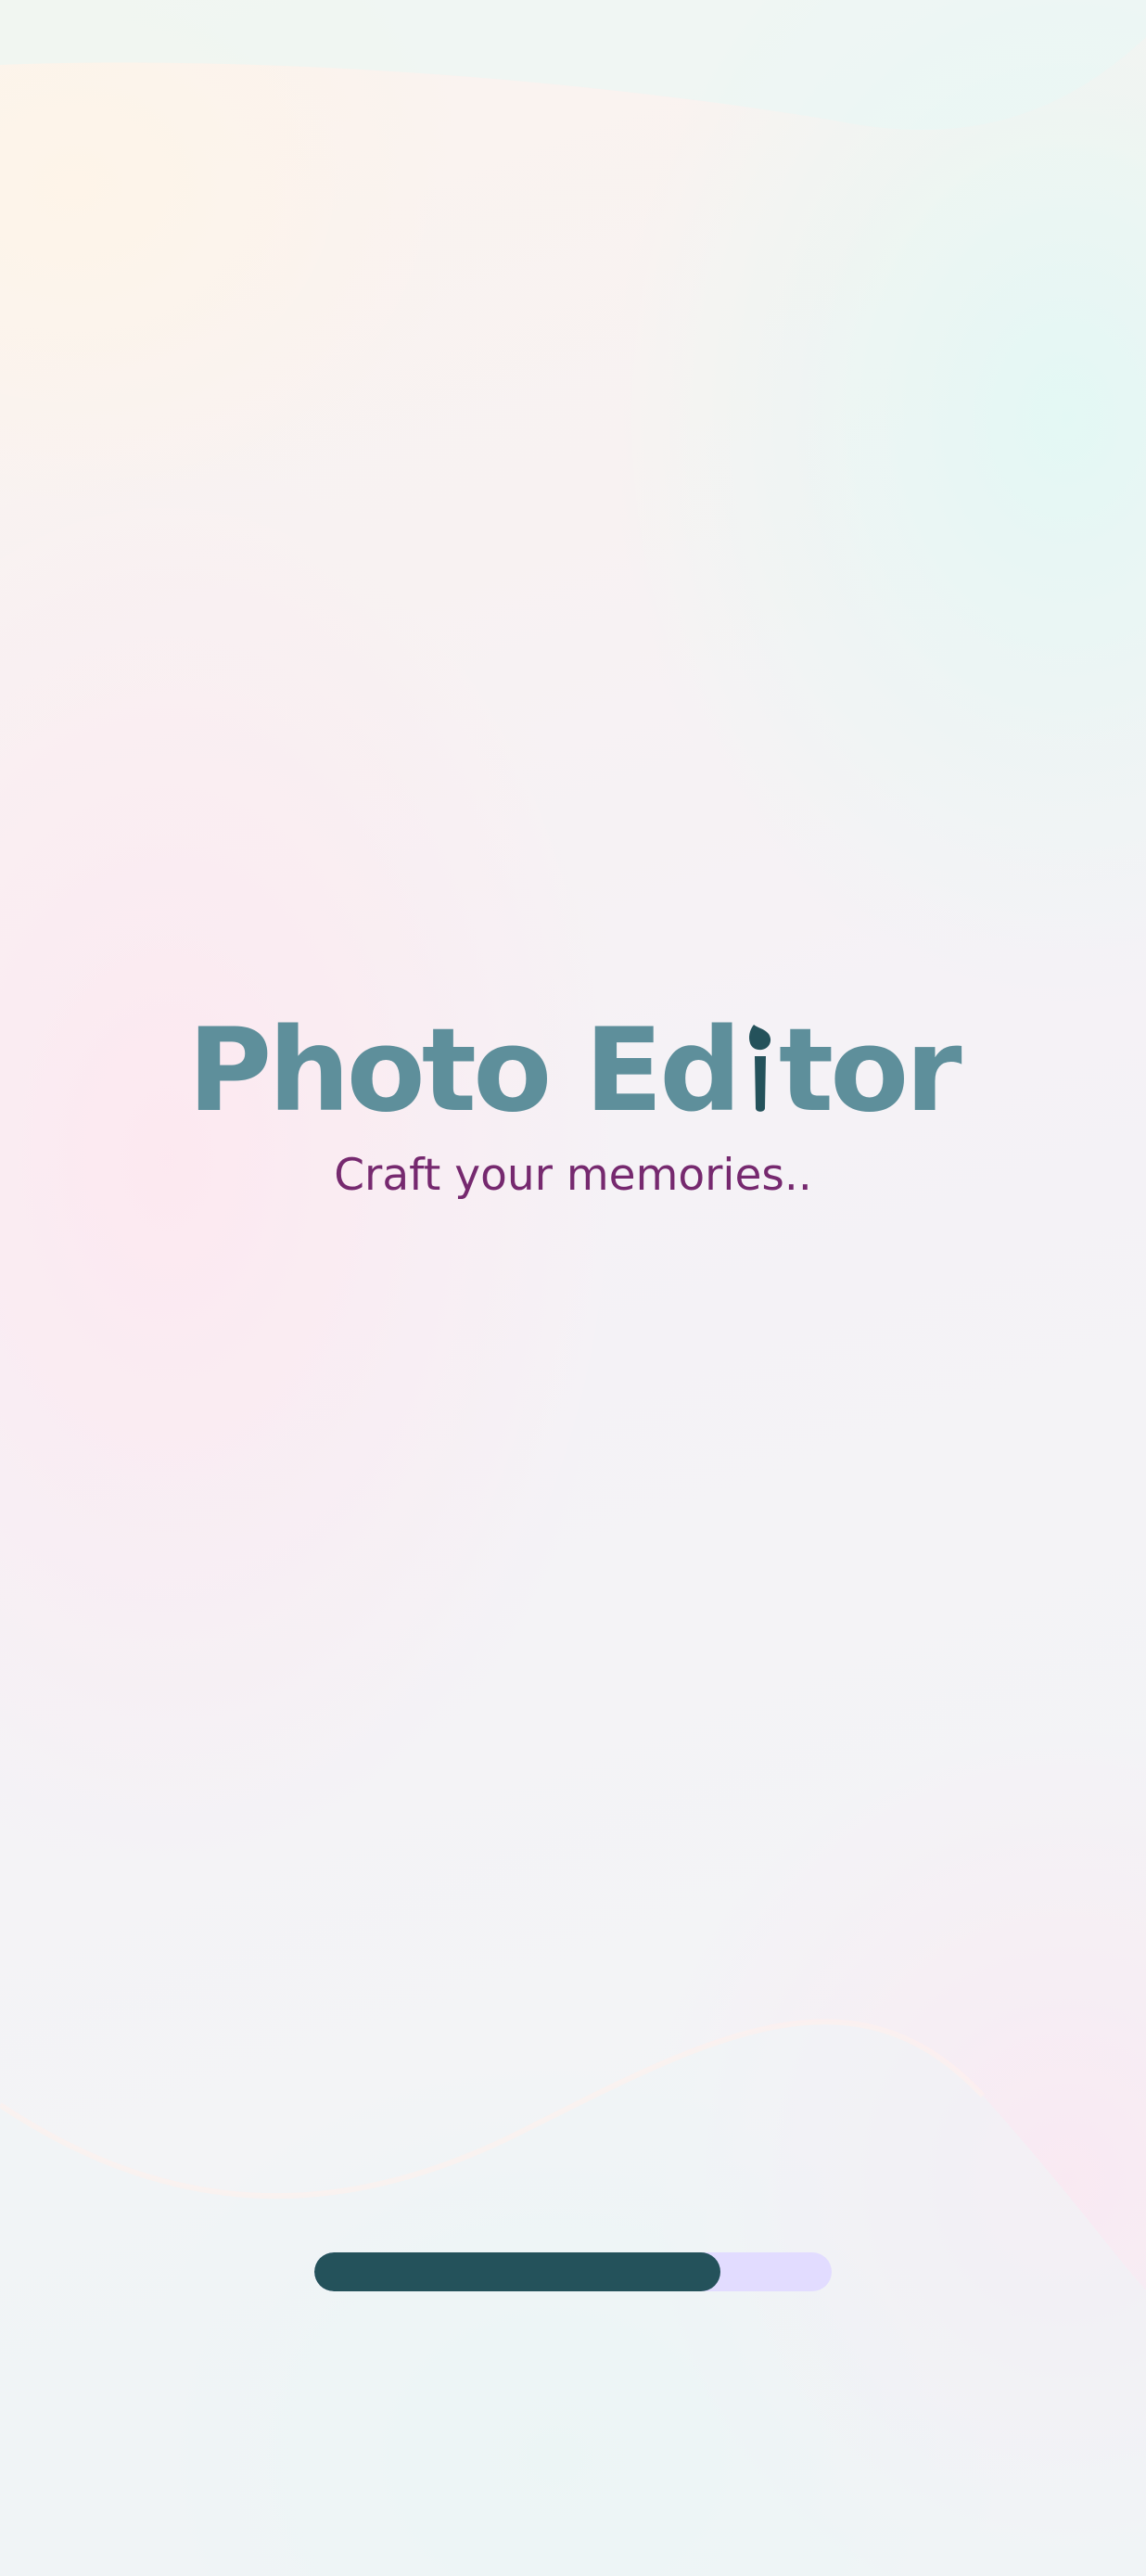 The width and height of the screenshot is (1146, 2576). I want to click on app-title-part2: tor, so click(870, 1071).